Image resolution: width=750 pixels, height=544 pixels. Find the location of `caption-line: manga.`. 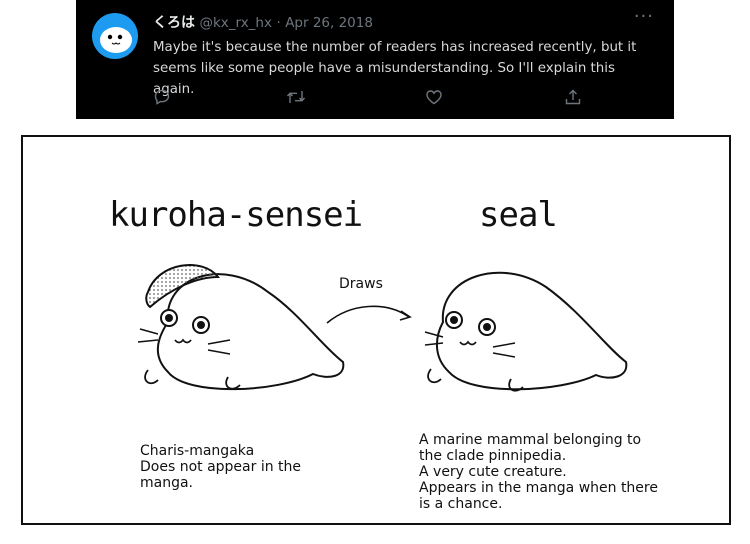

caption-line: manga. is located at coordinates (167, 483).